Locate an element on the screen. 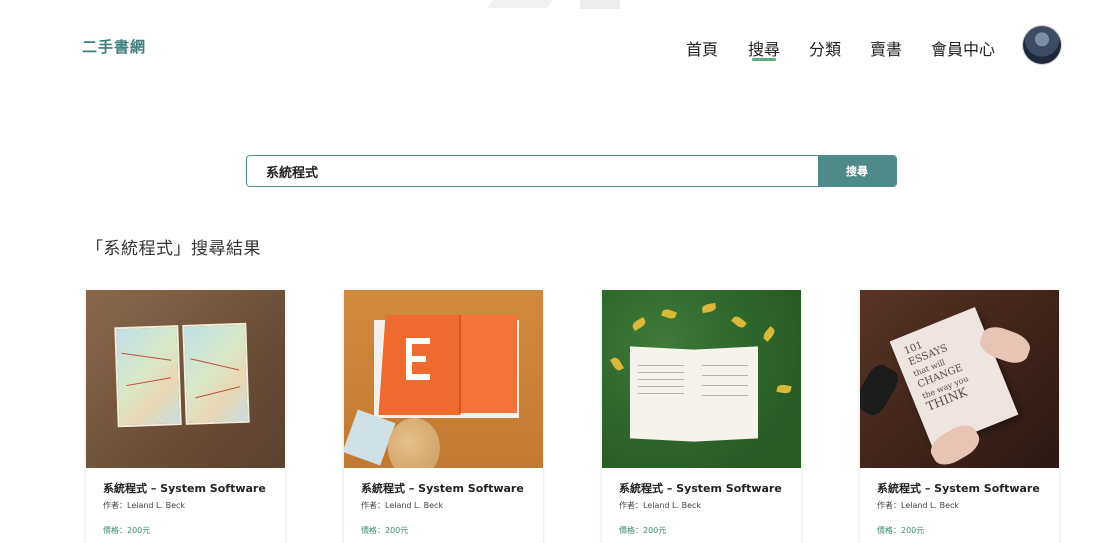 The image size is (1105, 543). nav-search: 搜尋 is located at coordinates (764, 48).